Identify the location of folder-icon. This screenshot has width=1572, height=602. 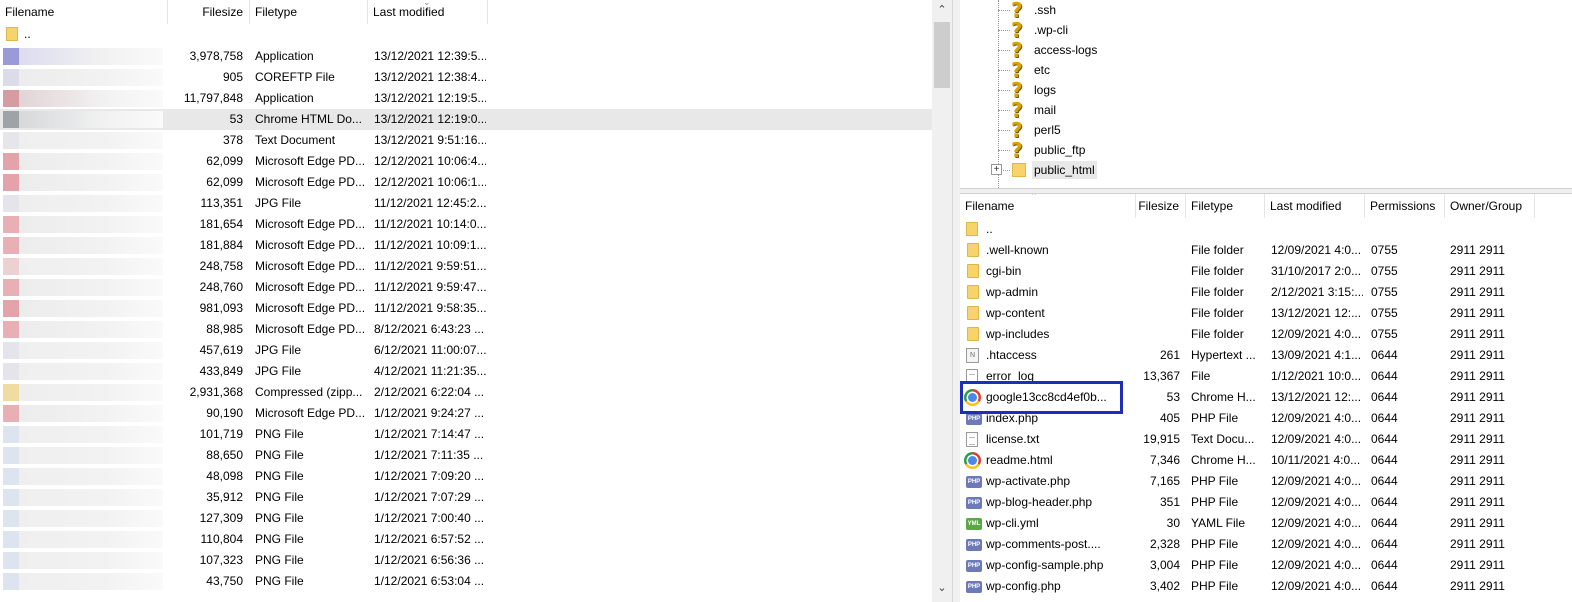
(973, 313).